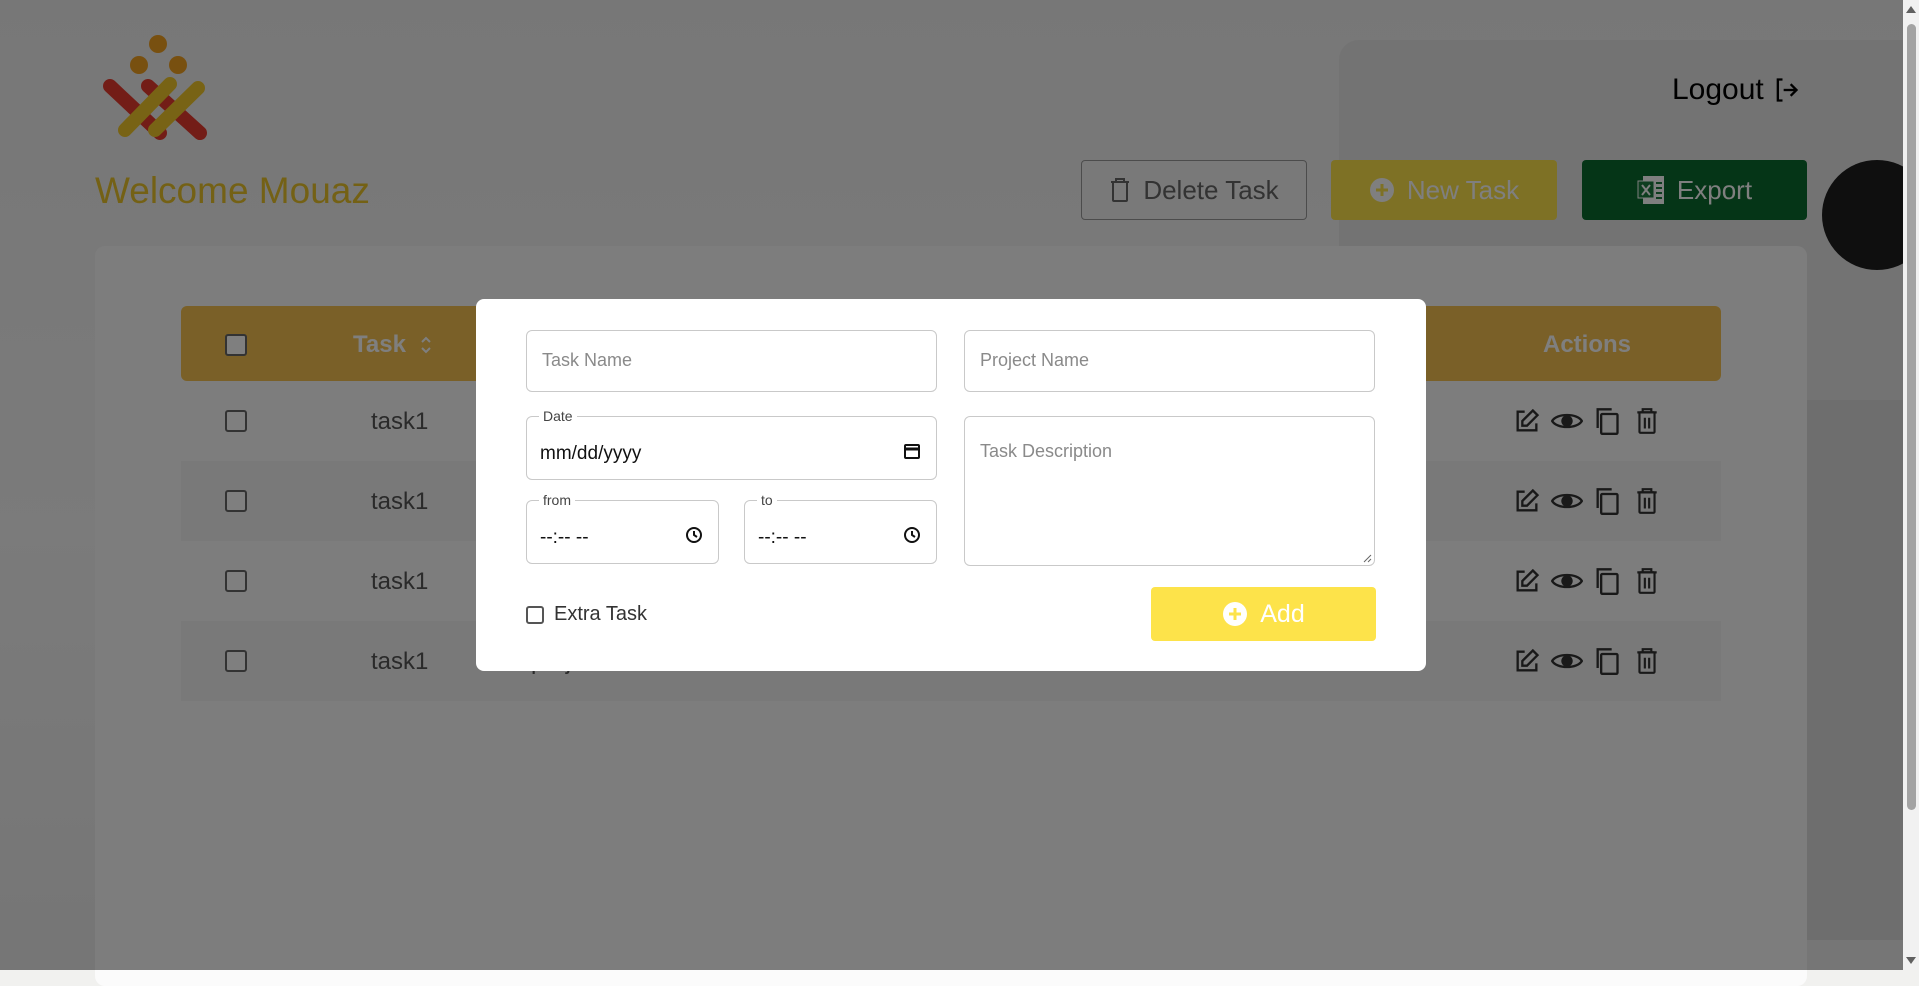  I want to click on add-button: Add, so click(1263, 614).